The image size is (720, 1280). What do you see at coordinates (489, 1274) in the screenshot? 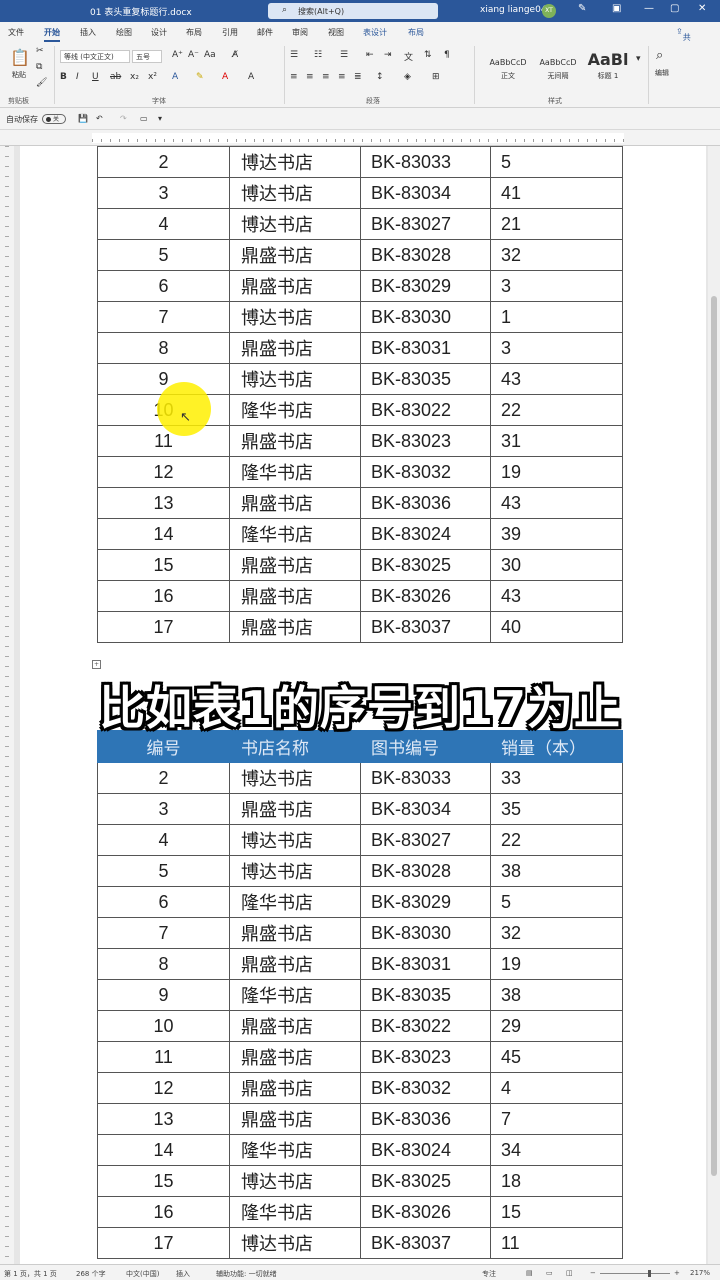
I see `focus-button: 专注` at bounding box center [489, 1274].